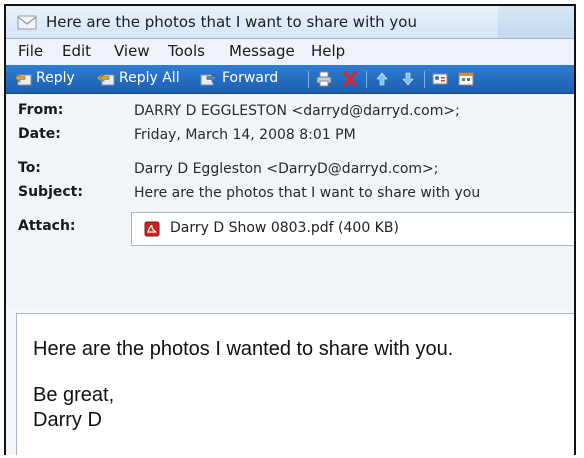 The image size is (584, 458). I want to click on reply-button: Reply, so click(53, 79).